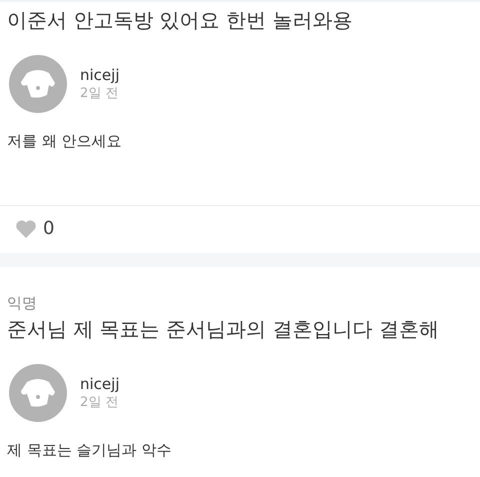  I want to click on post-title: 이준서 안고독방 있어요 한번 놀러와용, so click(180, 20).